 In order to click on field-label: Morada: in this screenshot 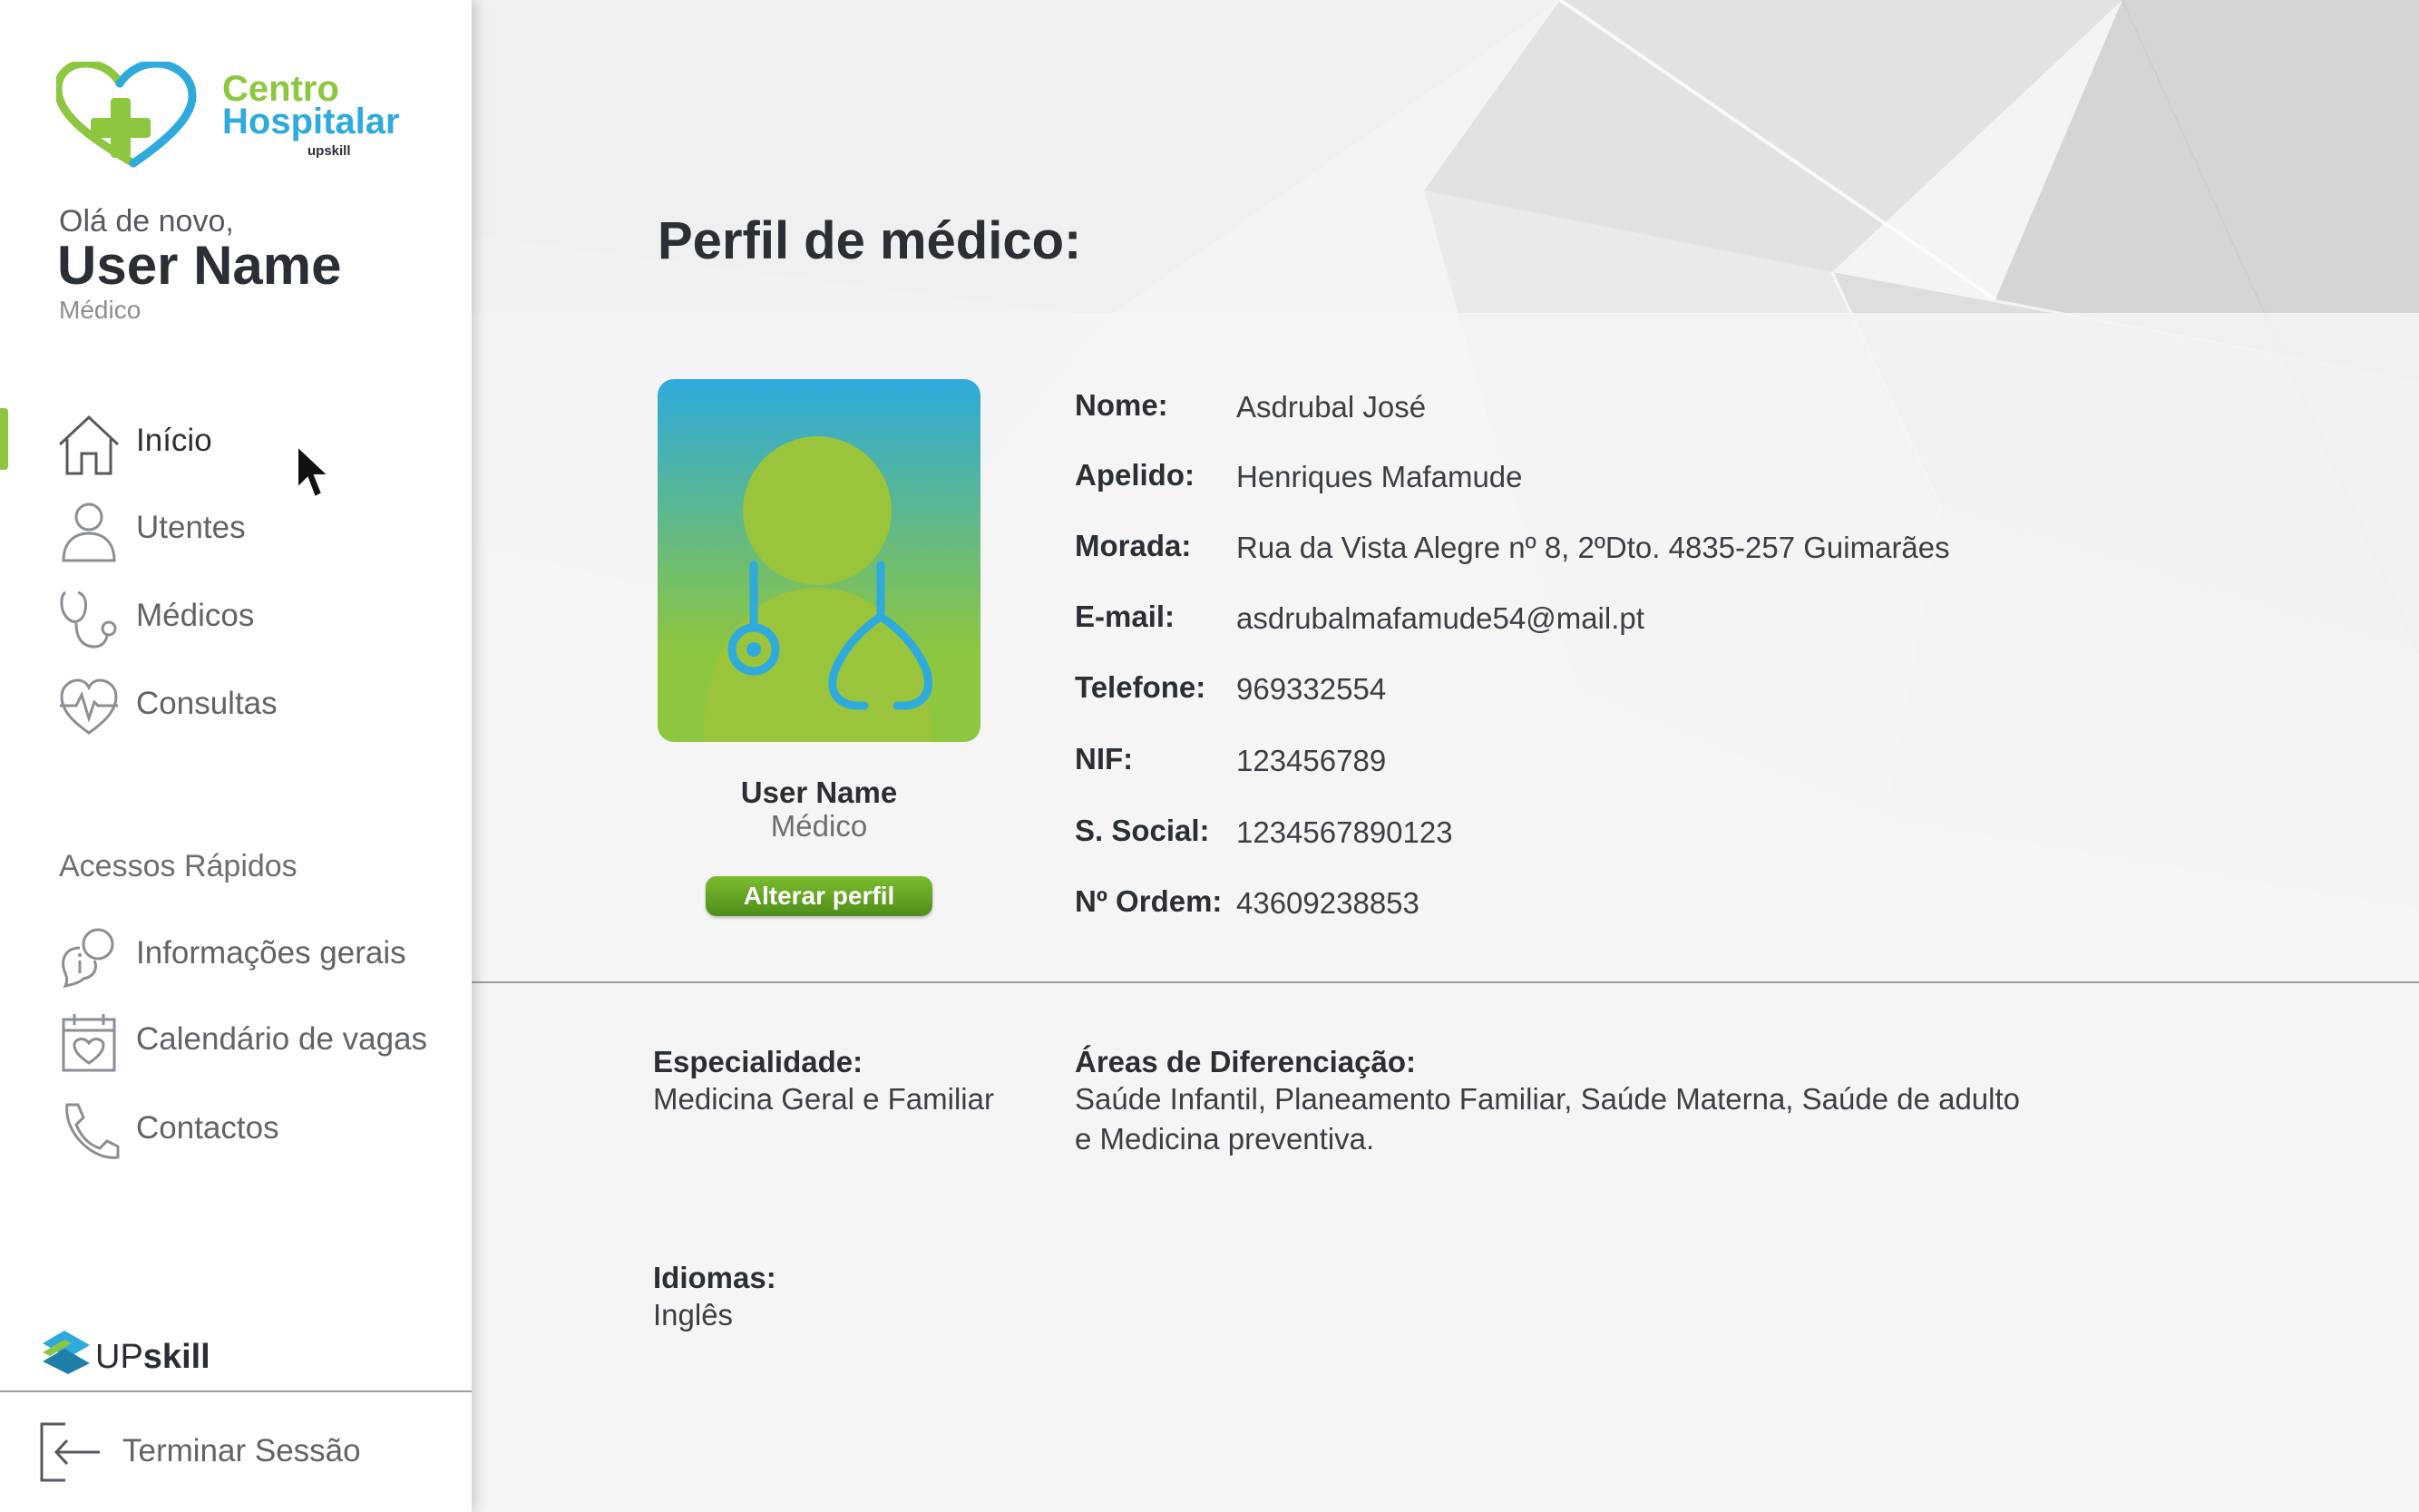, I will do `click(1134, 545)`.